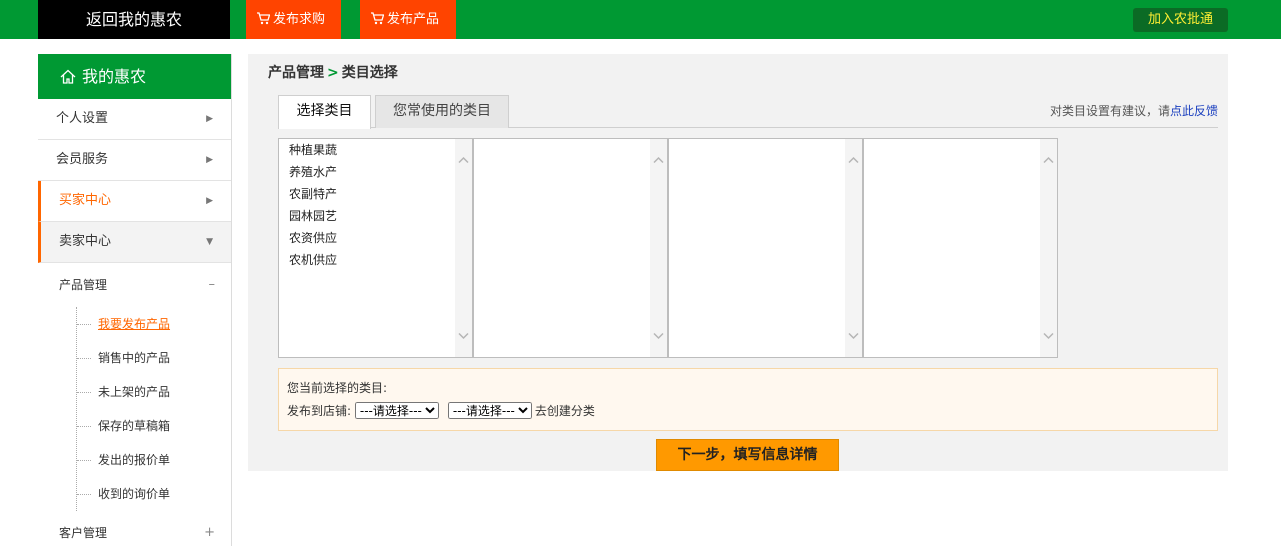  Describe the element at coordinates (747, 455) in the screenshot. I see `next-step-button: 下一步，填写信息详情` at that location.